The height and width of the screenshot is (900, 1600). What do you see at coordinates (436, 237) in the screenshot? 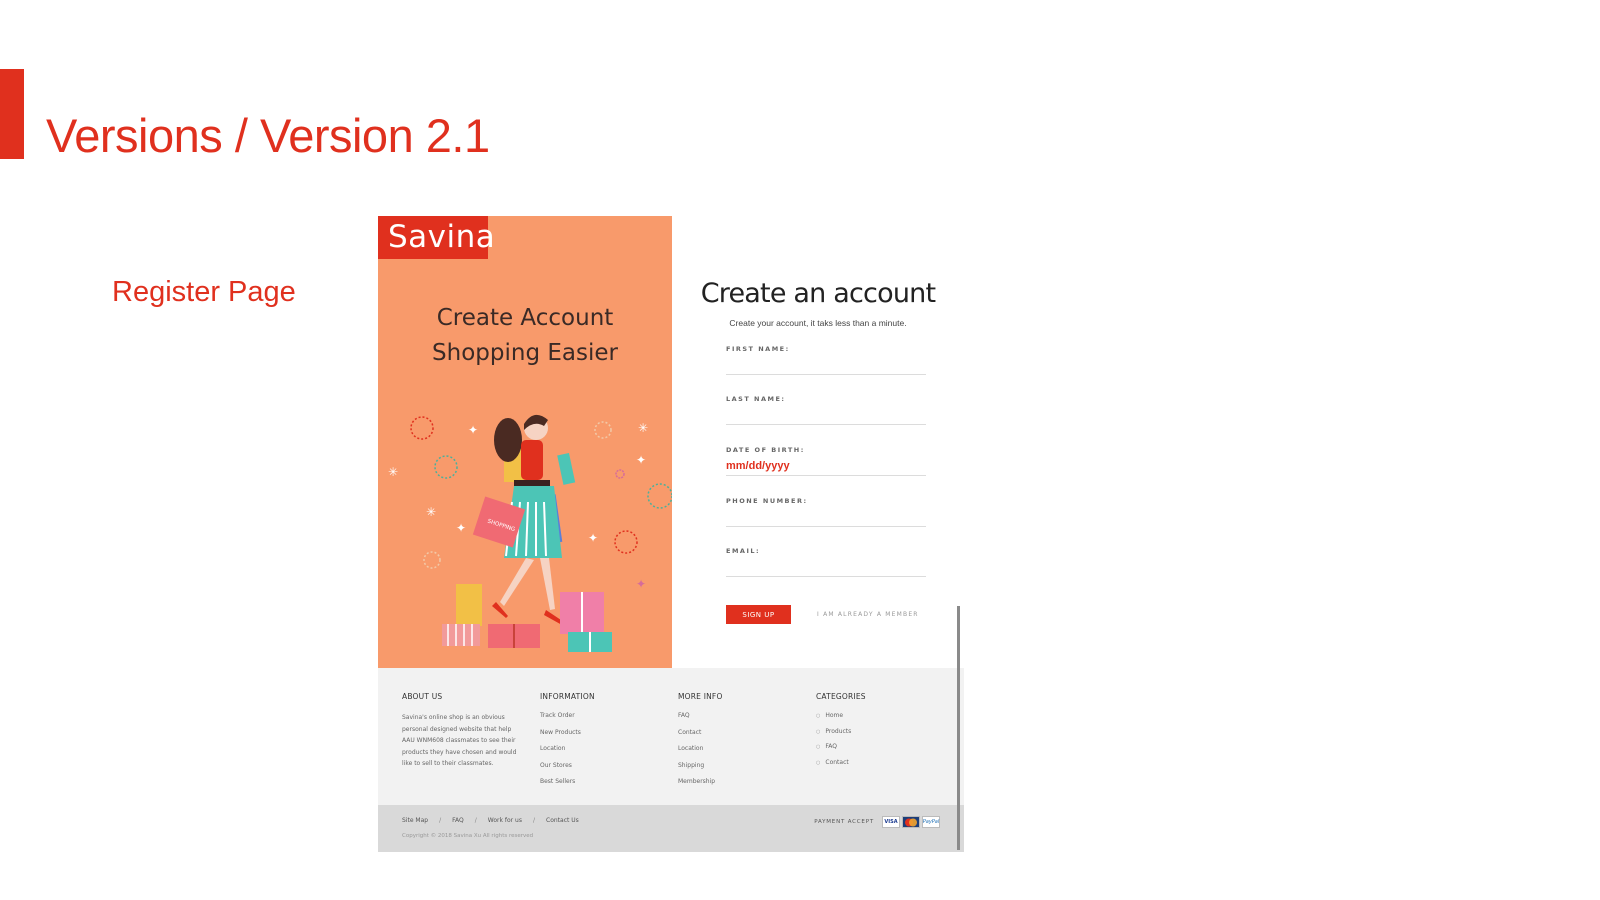
I see `savina-logo: Savina` at bounding box center [436, 237].